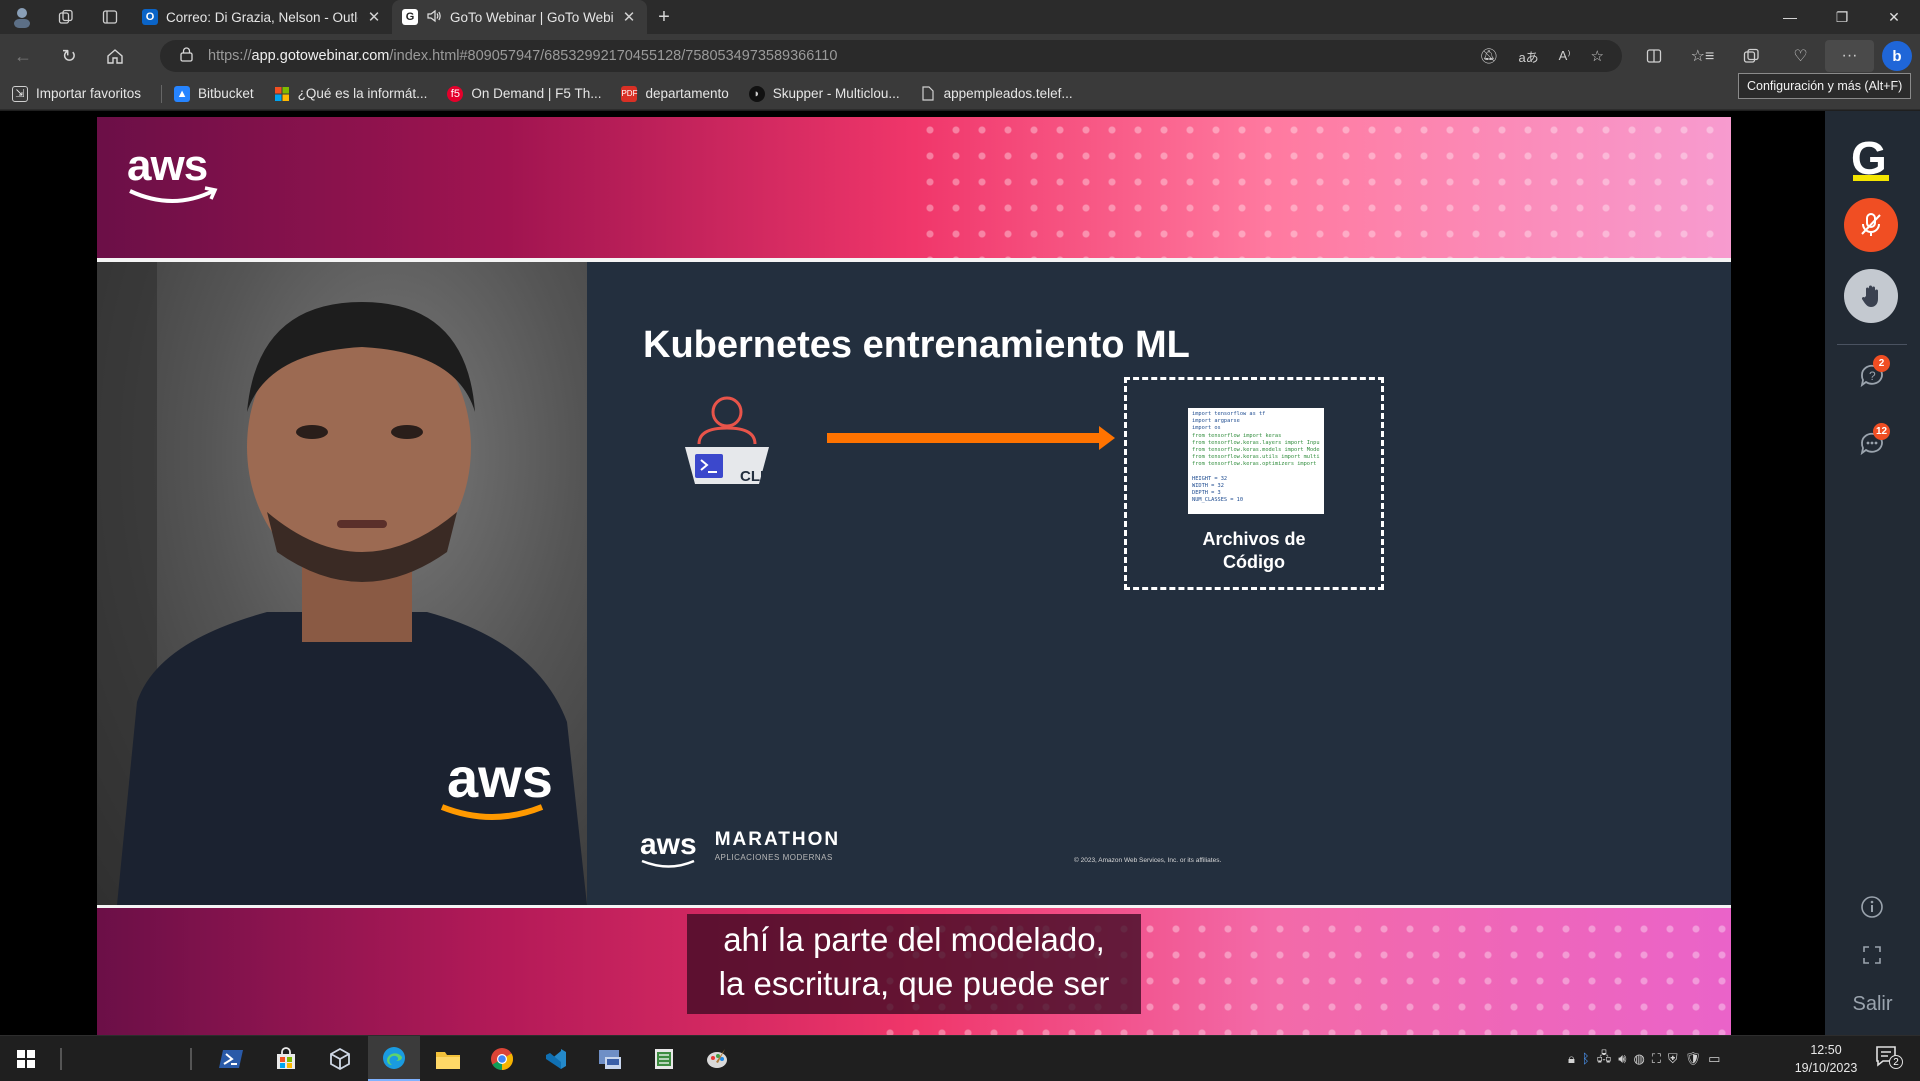 This screenshot has width=1920, height=1081. Describe the element at coordinates (1210, 478) in the screenshot. I see `code-line: HEIGHT = 32` at that location.